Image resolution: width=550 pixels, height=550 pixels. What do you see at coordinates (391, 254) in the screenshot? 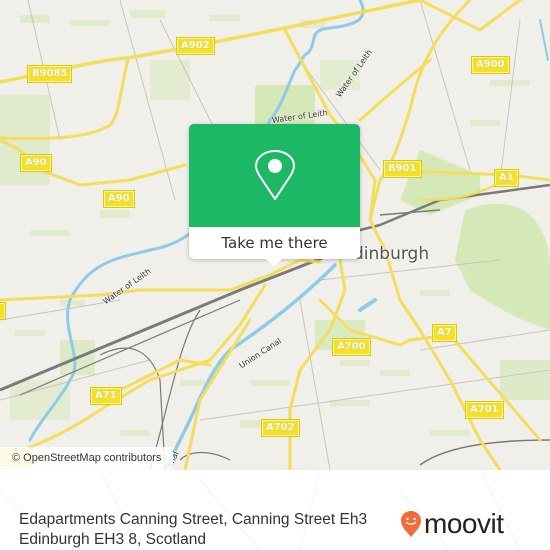
I see `city-label-edinburgh: dinburgh` at bounding box center [391, 254].